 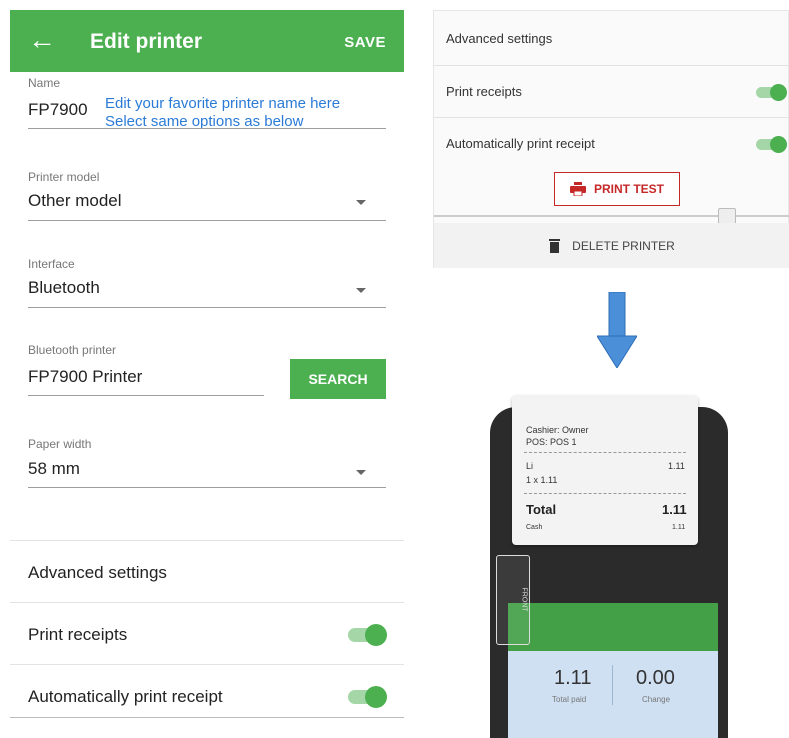 I want to click on delete-printer-label: DELETE PRINTER, so click(x=623, y=245).